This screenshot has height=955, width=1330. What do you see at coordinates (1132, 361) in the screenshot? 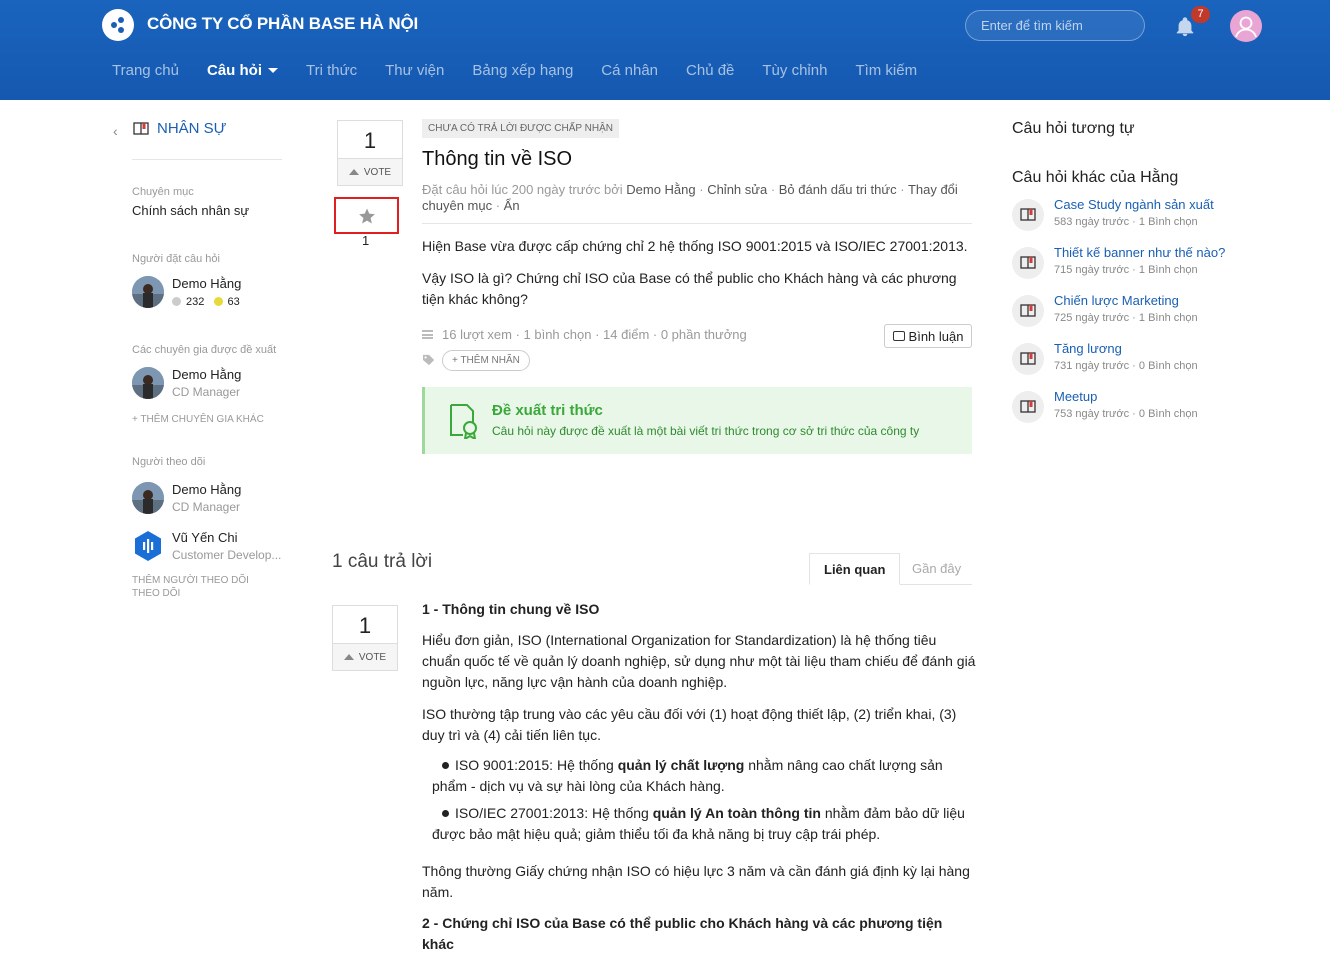
I see `list-item: Tăng lương 731 ngày trước · 0 Bình chọn` at bounding box center [1132, 361].